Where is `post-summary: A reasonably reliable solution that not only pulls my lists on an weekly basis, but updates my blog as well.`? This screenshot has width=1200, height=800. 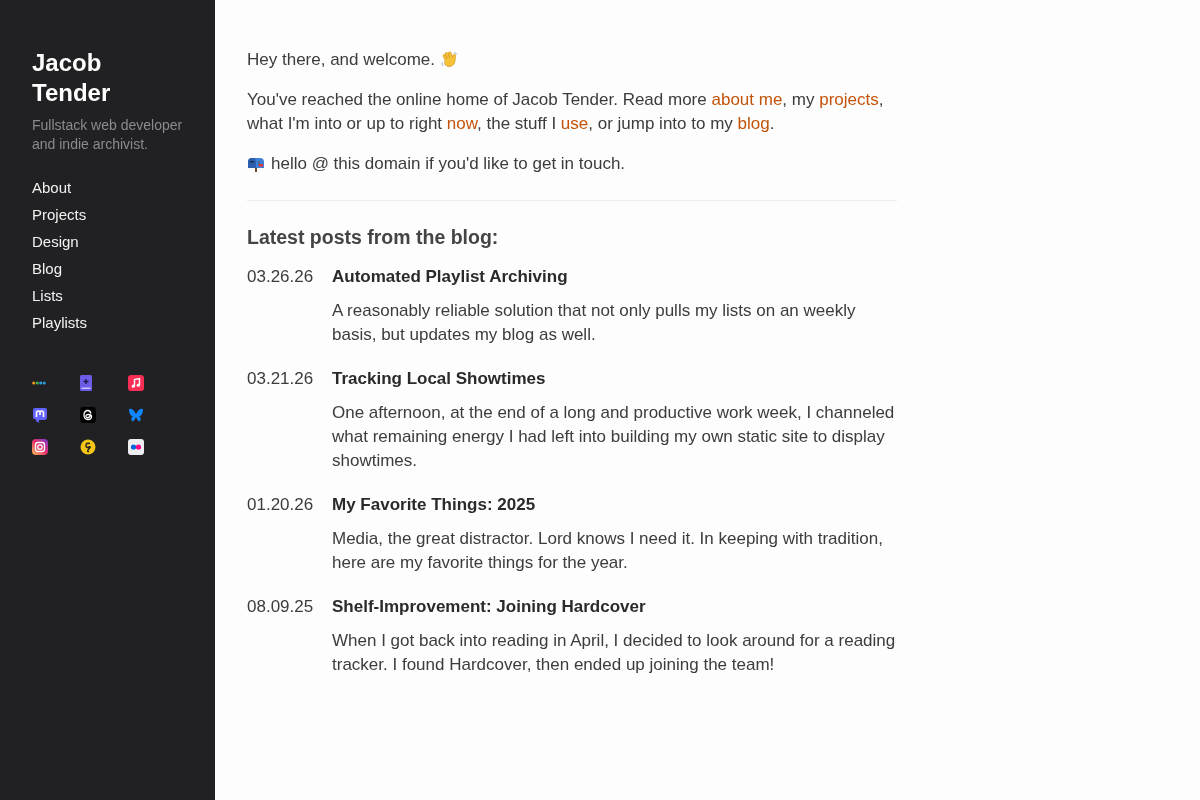 post-summary: A reasonably reliable solution that not only pulls my lists on an weekly basis, but updates my blog as well. is located at coordinates (594, 323).